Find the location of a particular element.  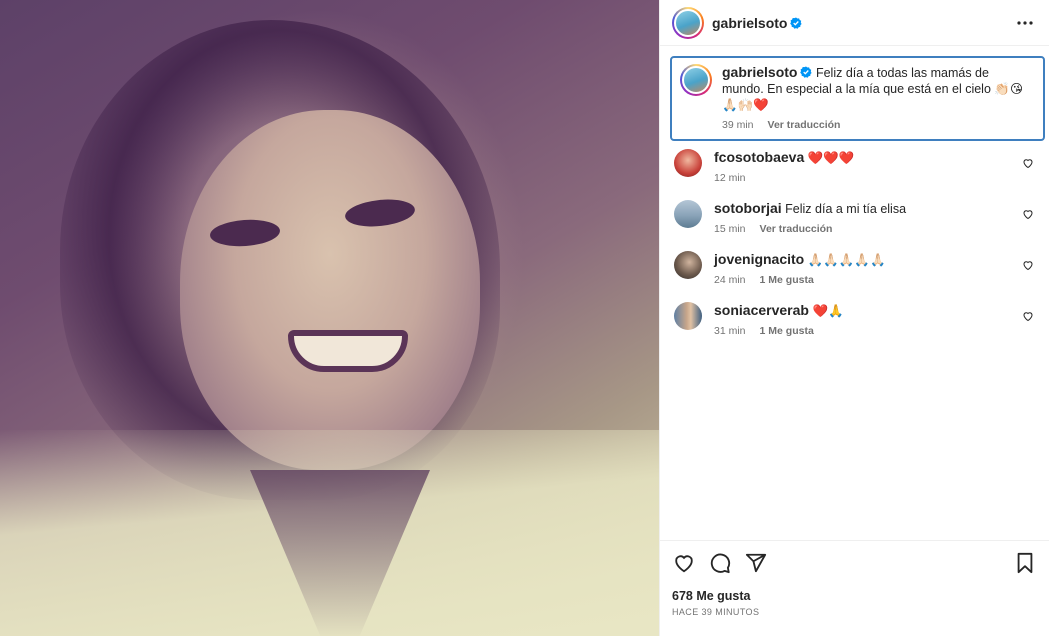

photo-smile is located at coordinates (348, 351).